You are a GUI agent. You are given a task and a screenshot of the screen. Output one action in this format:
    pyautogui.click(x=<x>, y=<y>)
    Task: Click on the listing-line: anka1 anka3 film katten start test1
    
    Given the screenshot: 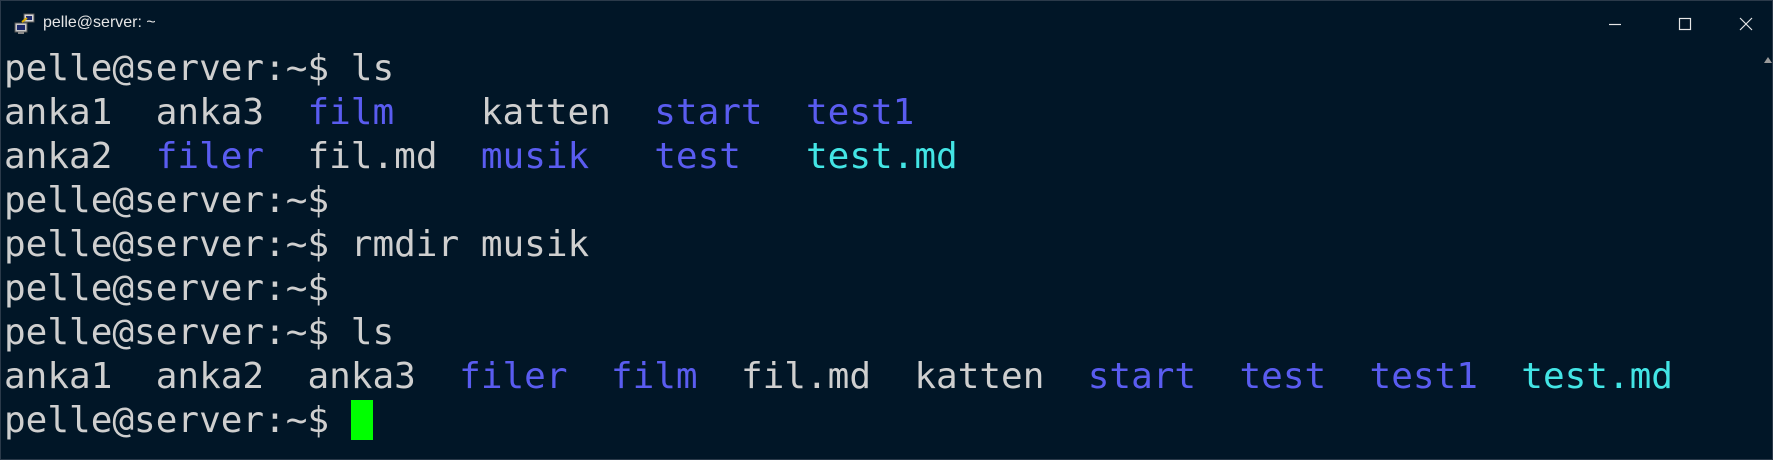 What is the action you would take?
    pyautogui.click(x=884, y=113)
    